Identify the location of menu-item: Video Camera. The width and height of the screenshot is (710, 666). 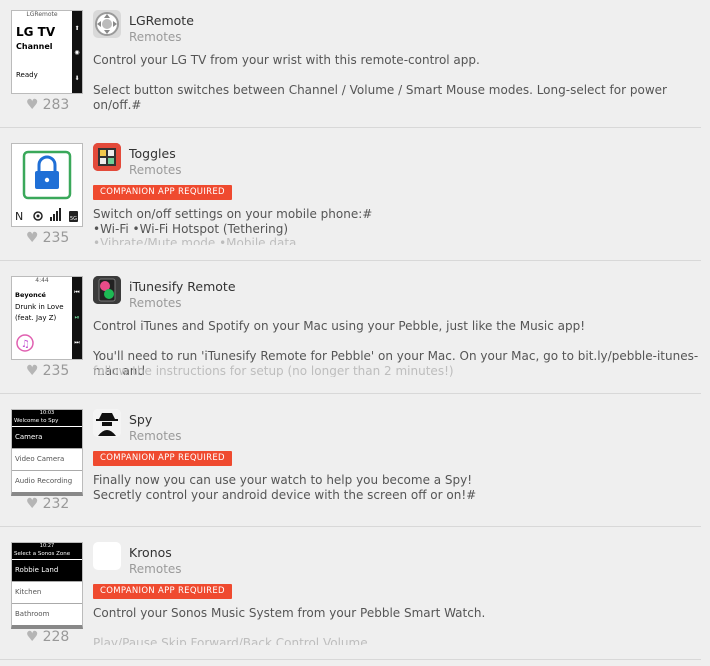
(47, 460).